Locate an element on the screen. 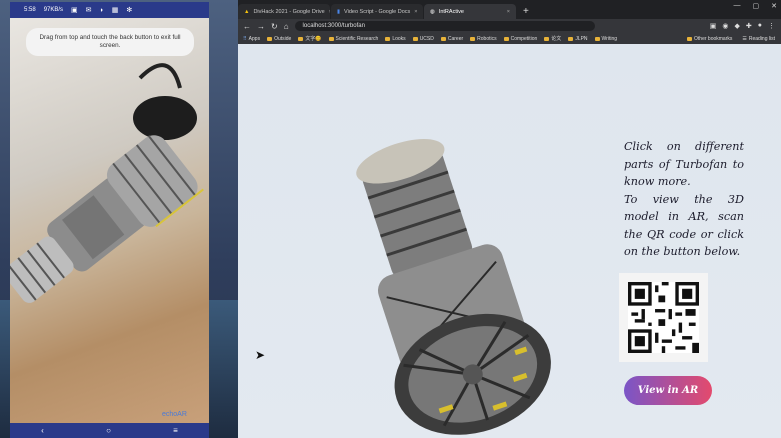 The image size is (781, 438). bookmark-folder: Looks is located at coordinates (395, 38).